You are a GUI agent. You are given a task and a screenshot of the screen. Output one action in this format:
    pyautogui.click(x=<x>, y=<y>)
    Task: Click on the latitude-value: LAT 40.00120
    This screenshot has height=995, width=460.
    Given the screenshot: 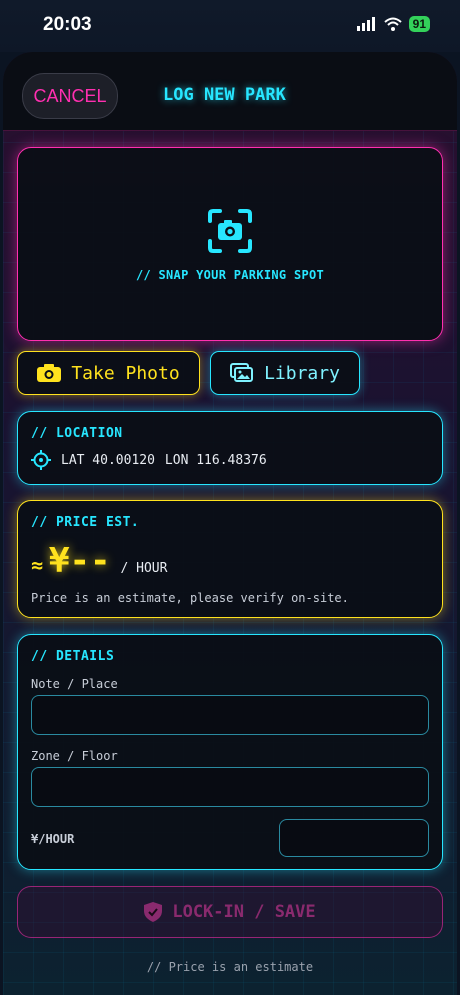 What is the action you would take?
    pyautogui.click(x=108, y=460)
    